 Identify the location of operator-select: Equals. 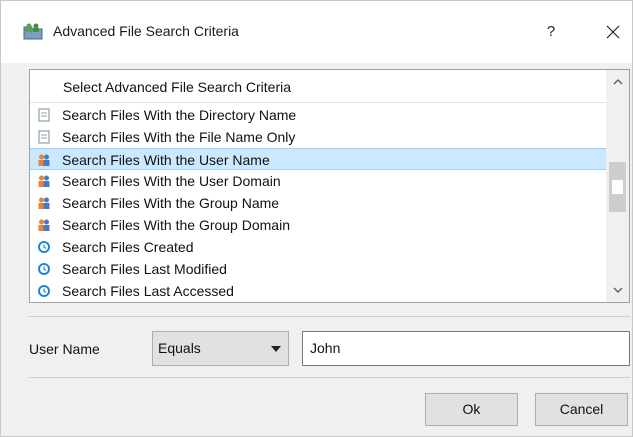
(220, 348).